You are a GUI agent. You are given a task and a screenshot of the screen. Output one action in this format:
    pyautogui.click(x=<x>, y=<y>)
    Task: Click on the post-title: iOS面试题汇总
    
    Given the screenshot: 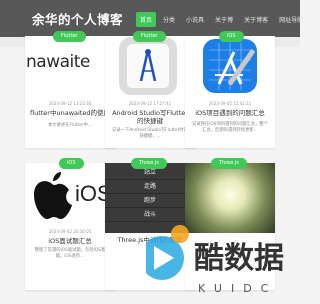 What is the action you would take?
    pyautogui.click(x=70, y=241)
    